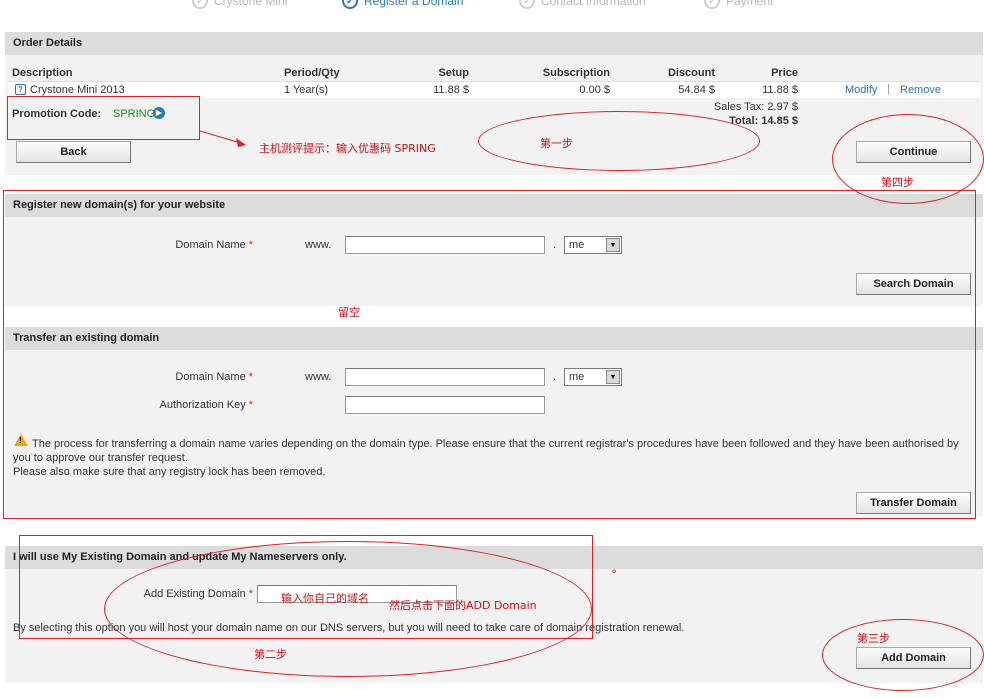  Describe the element at coordinates (619, 141) in the screenshot. I see `step1-ellipse` at that location.